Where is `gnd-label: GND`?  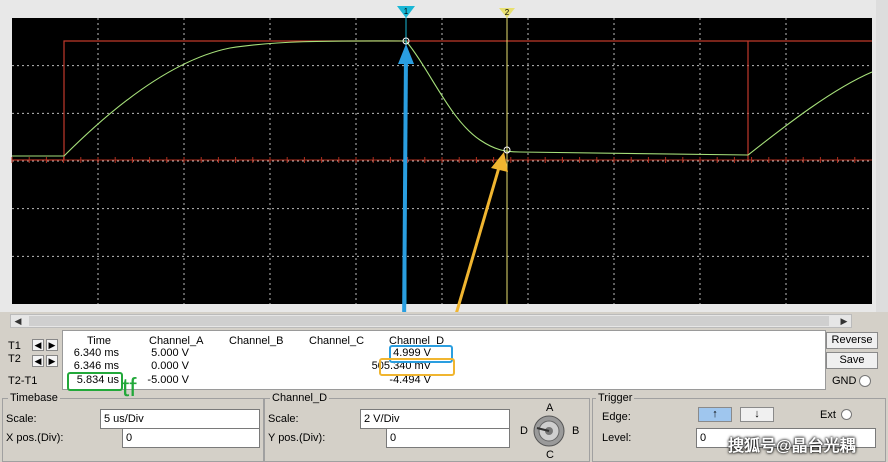
gnd-label: GND is located at coordinates (844, 381).